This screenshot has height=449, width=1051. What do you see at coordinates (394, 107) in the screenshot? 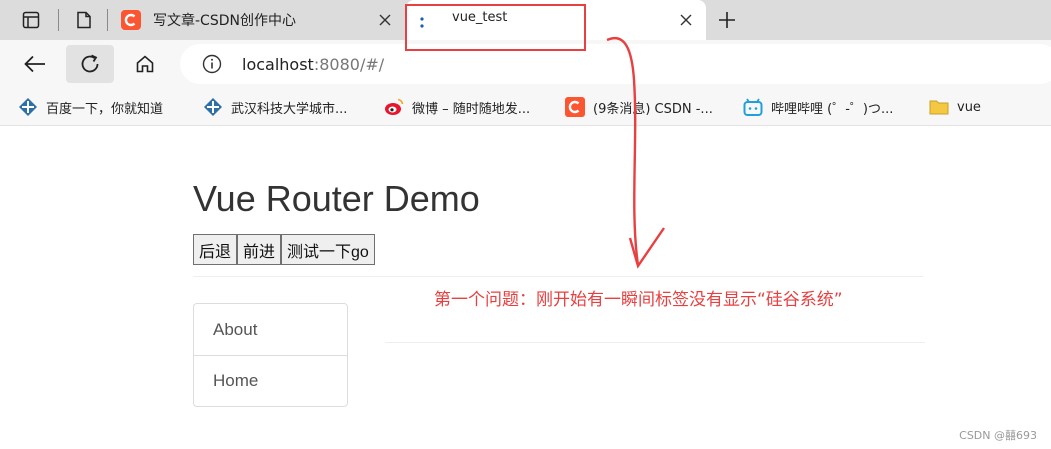
I see `weibo-icon` at bounding box center [394, 107].